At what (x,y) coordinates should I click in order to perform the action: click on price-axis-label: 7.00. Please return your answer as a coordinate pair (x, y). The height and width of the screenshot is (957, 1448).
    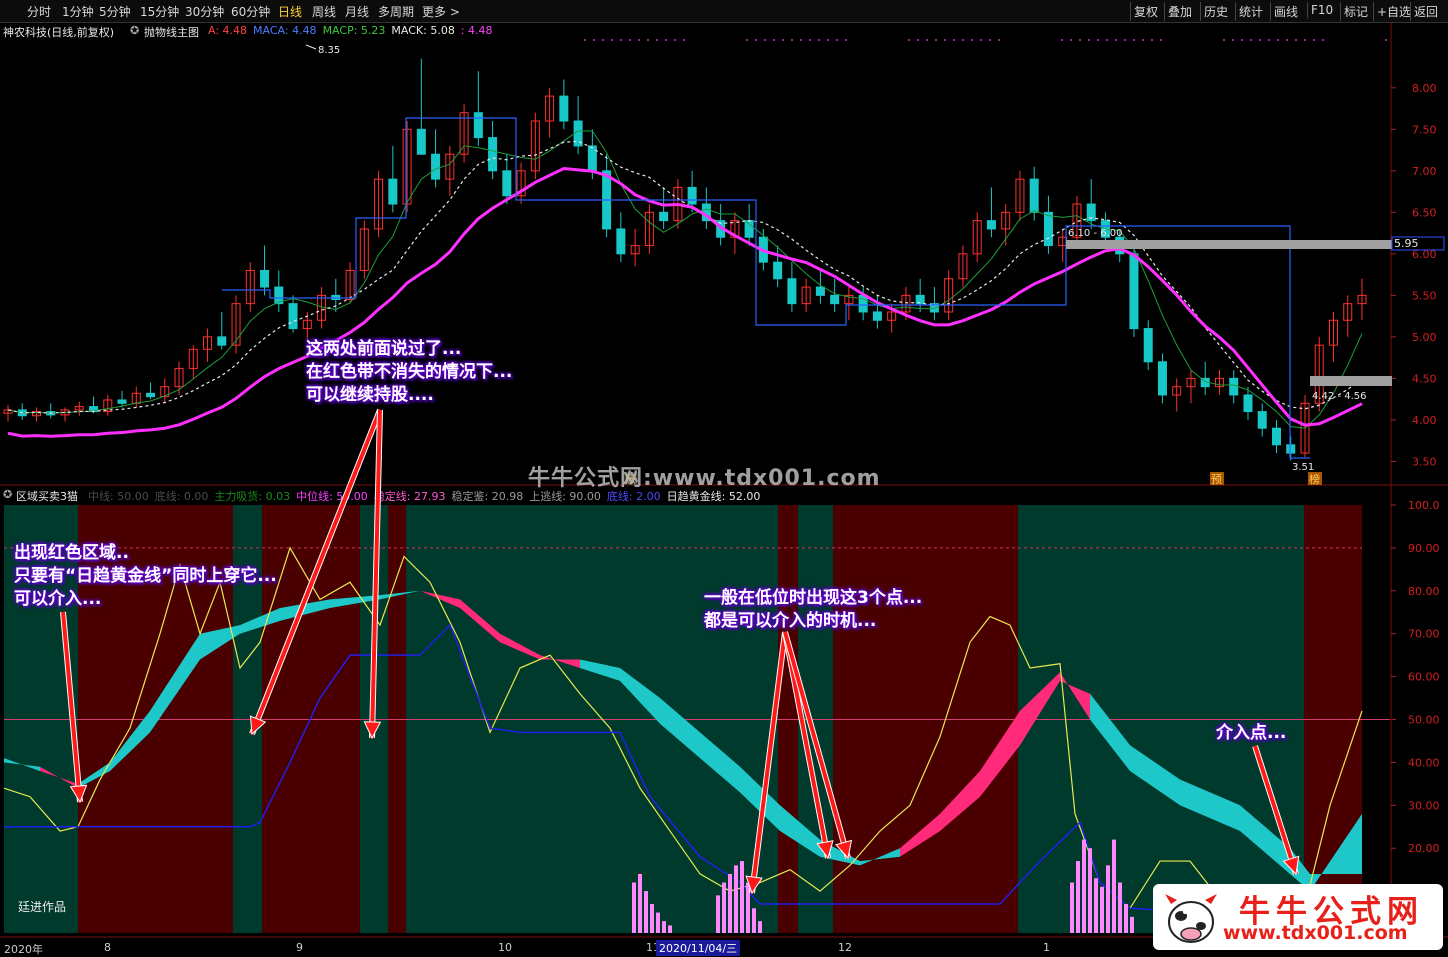
    Looking at the image, I should click on (1424, 171).